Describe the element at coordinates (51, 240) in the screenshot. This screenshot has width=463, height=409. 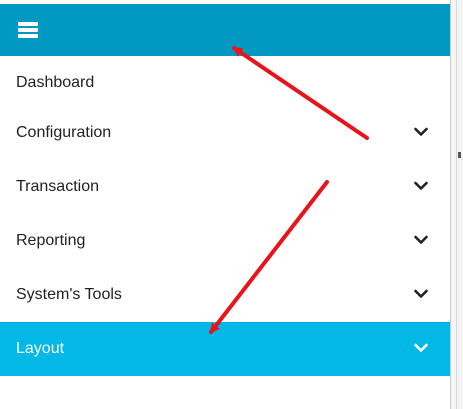
I see `sidebar-item-label: Reporting` at that location.